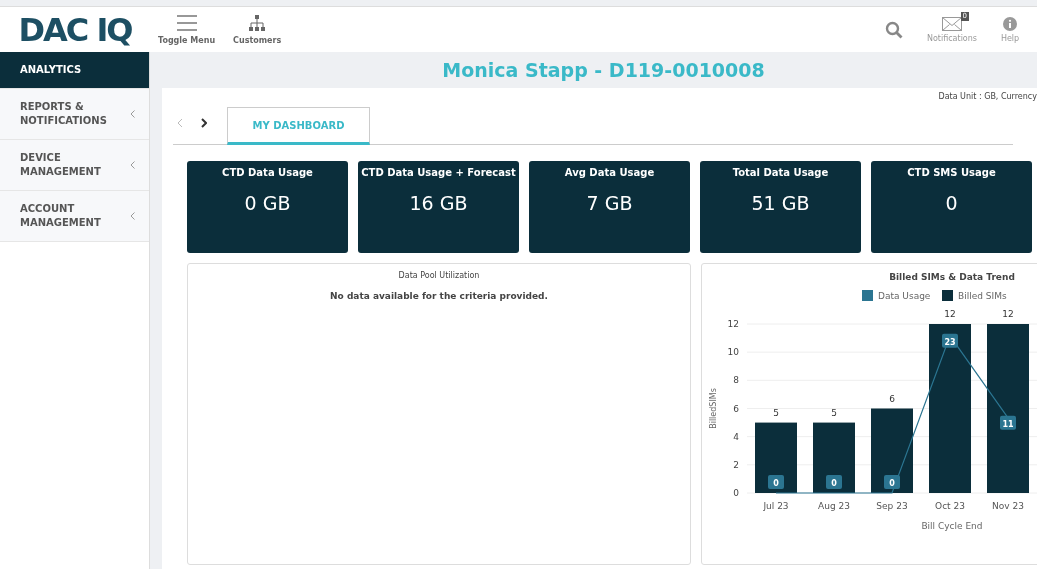  What do you see at coordinates (892, 398) in the screenshot?
I see `data-label: 6` at bounding box center [892, 398].